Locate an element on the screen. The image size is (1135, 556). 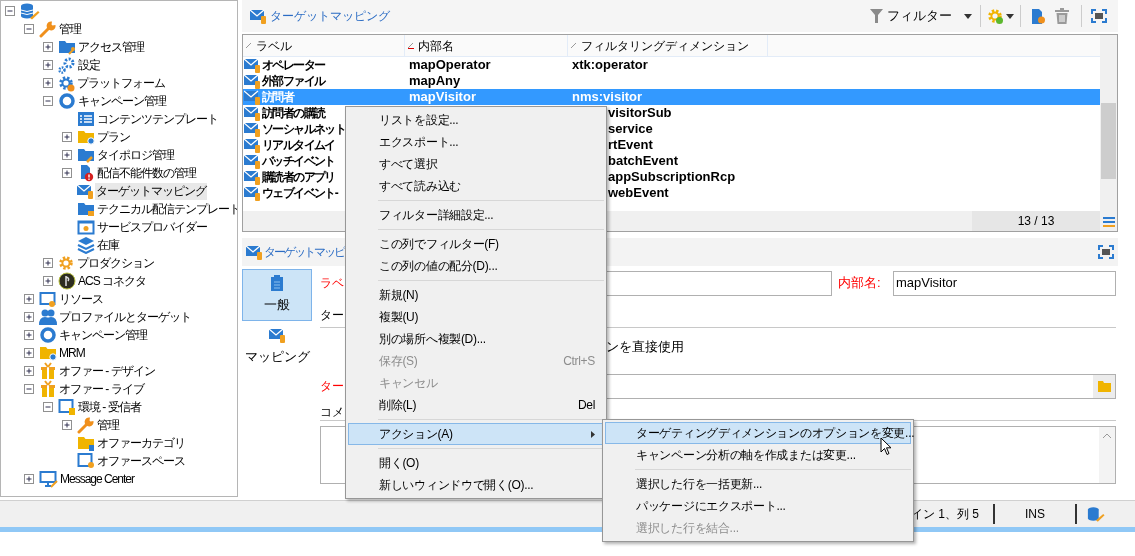
tree-item: オファー - ライブ is located at coordinates (101, 389).